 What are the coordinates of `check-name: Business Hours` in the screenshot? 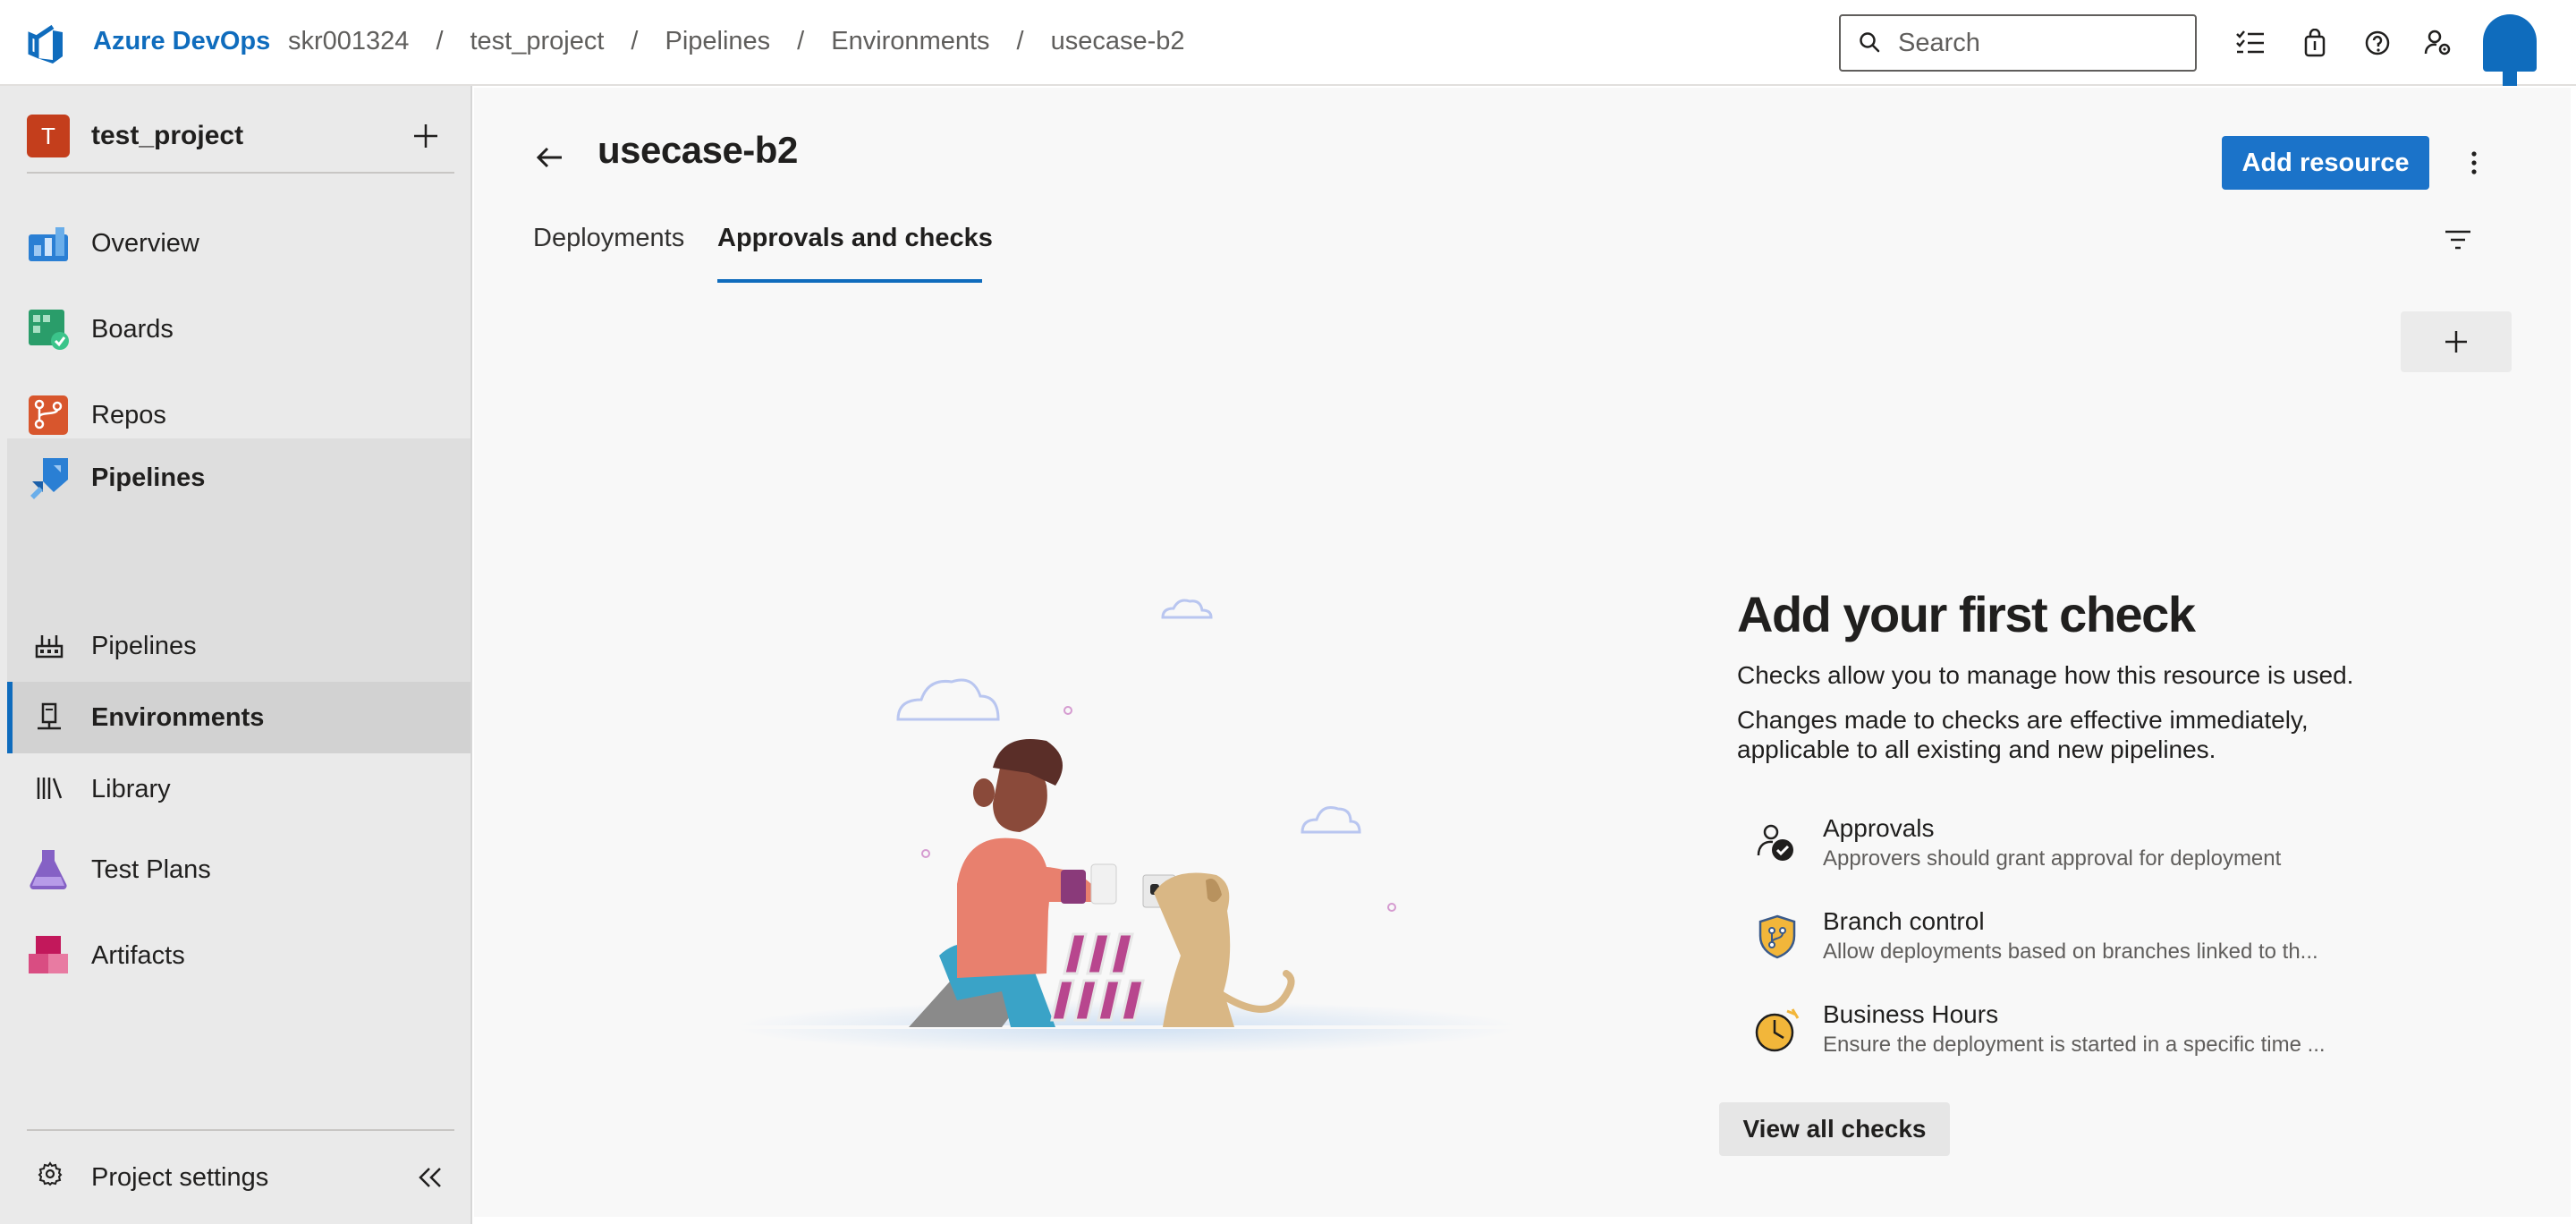 It's located at (1911, 1014).